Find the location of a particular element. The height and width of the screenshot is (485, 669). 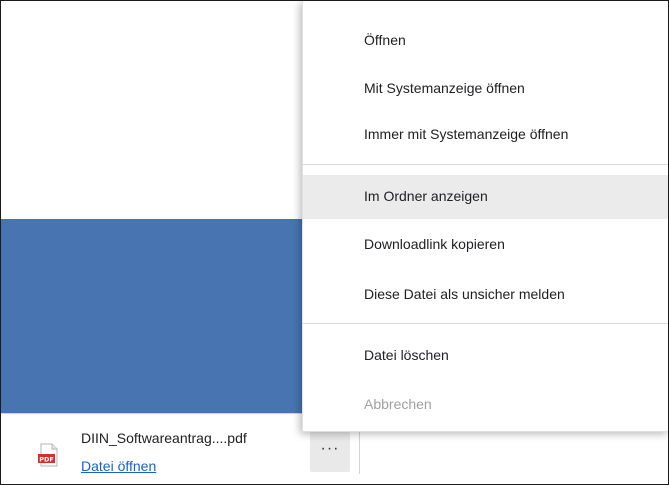

open-file-link: Datei öffnen is located at coordinates (118, 466).